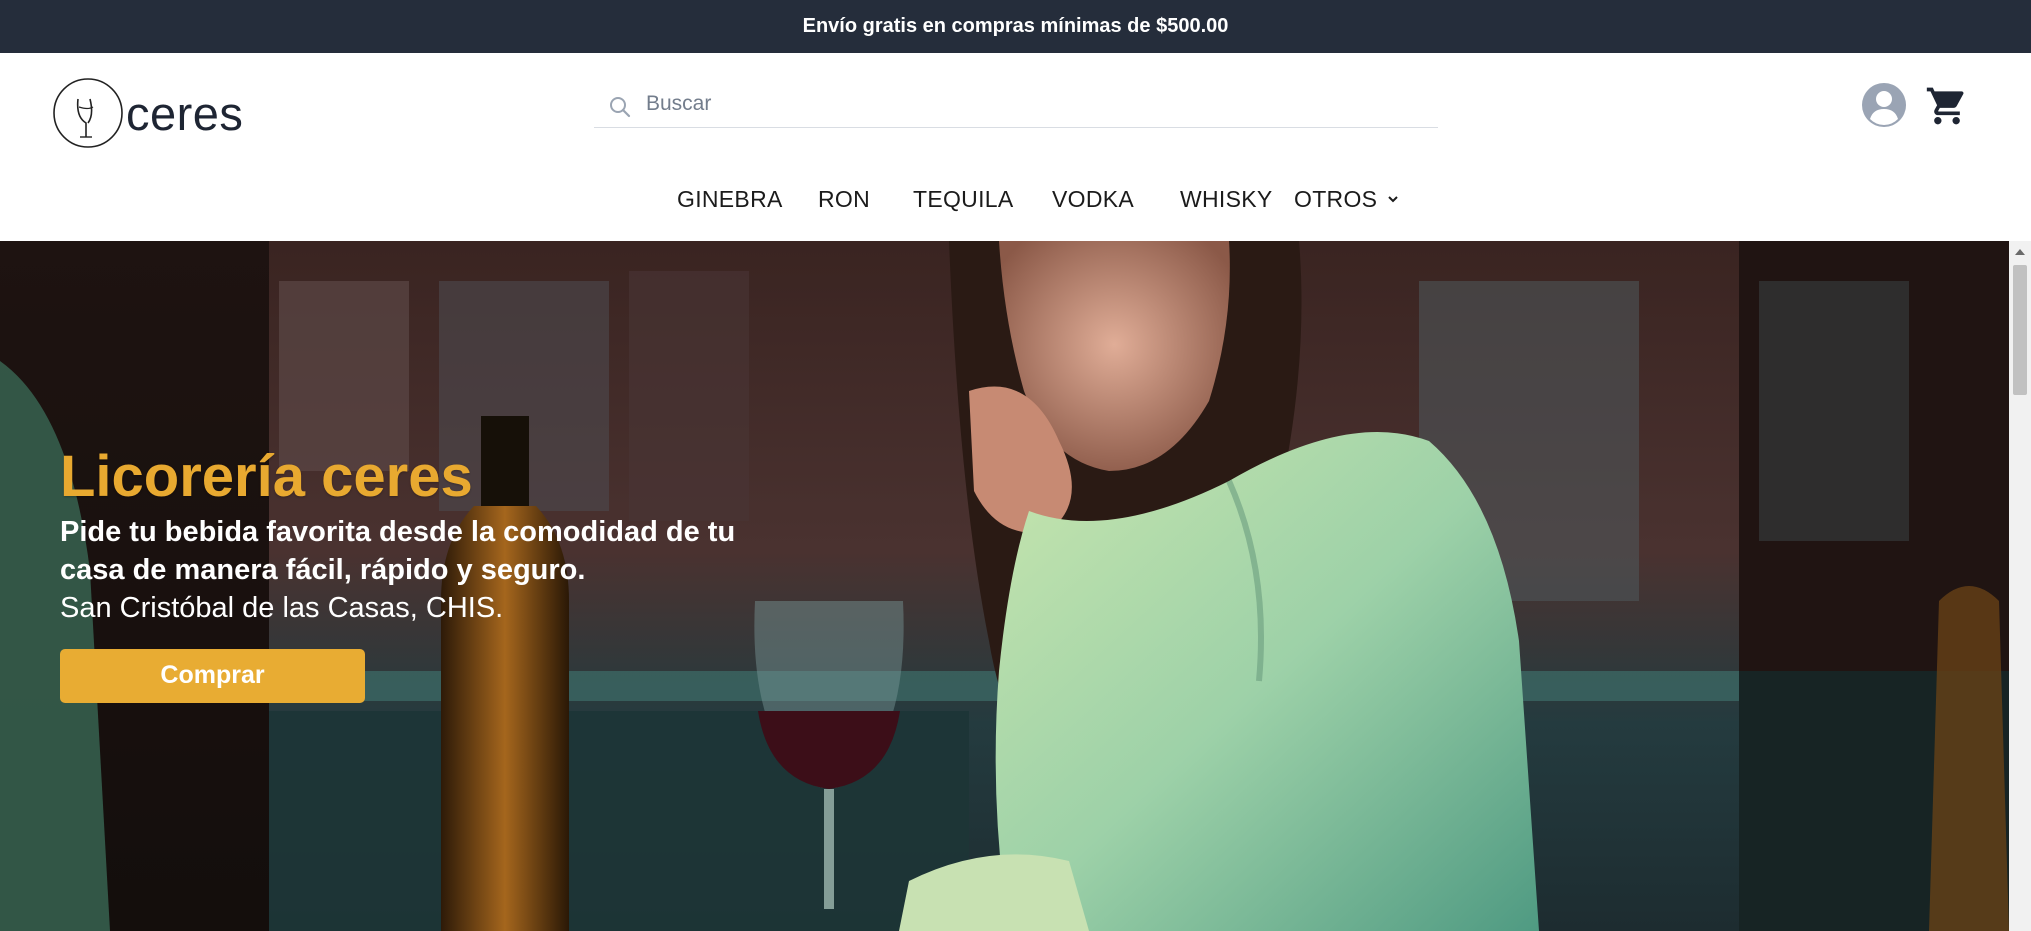 This screenshot has width=2031, height=931. Describe the element at coordinates (88, 113) in the screenshot. I see `wine-glass-logo-icon` at that location.